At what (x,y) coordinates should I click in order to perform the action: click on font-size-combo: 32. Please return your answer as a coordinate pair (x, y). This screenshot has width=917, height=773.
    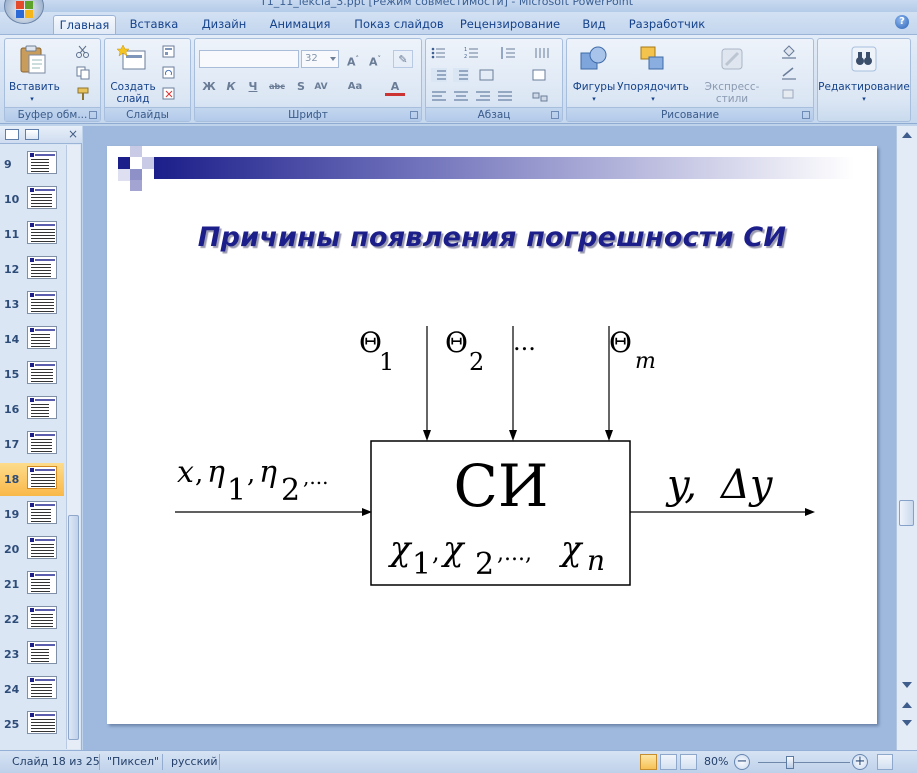
    Looking at the image, I should click on (320, 59).